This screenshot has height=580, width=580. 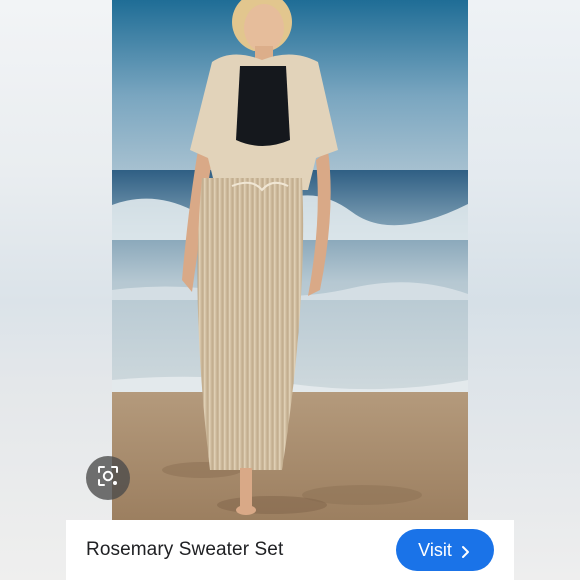 I want to click on visit-button-label: Visit, so click(x=435, y=549).